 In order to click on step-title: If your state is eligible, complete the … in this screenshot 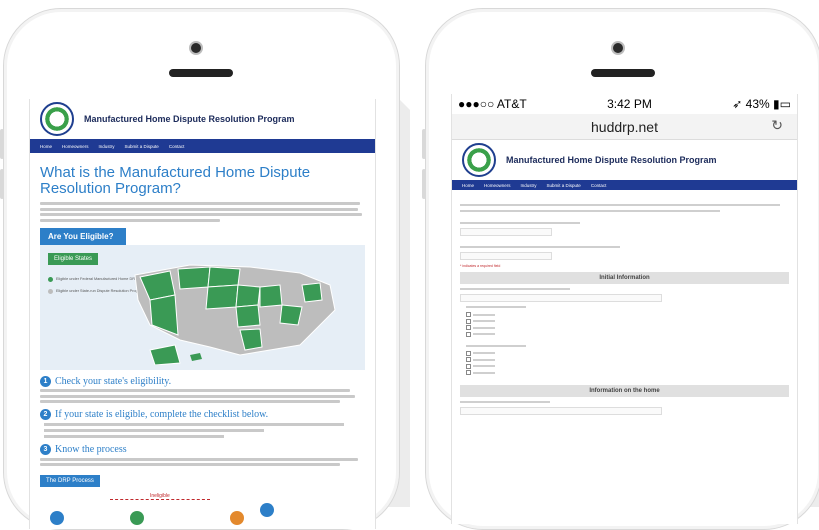, I will do `click(162, 414)`.